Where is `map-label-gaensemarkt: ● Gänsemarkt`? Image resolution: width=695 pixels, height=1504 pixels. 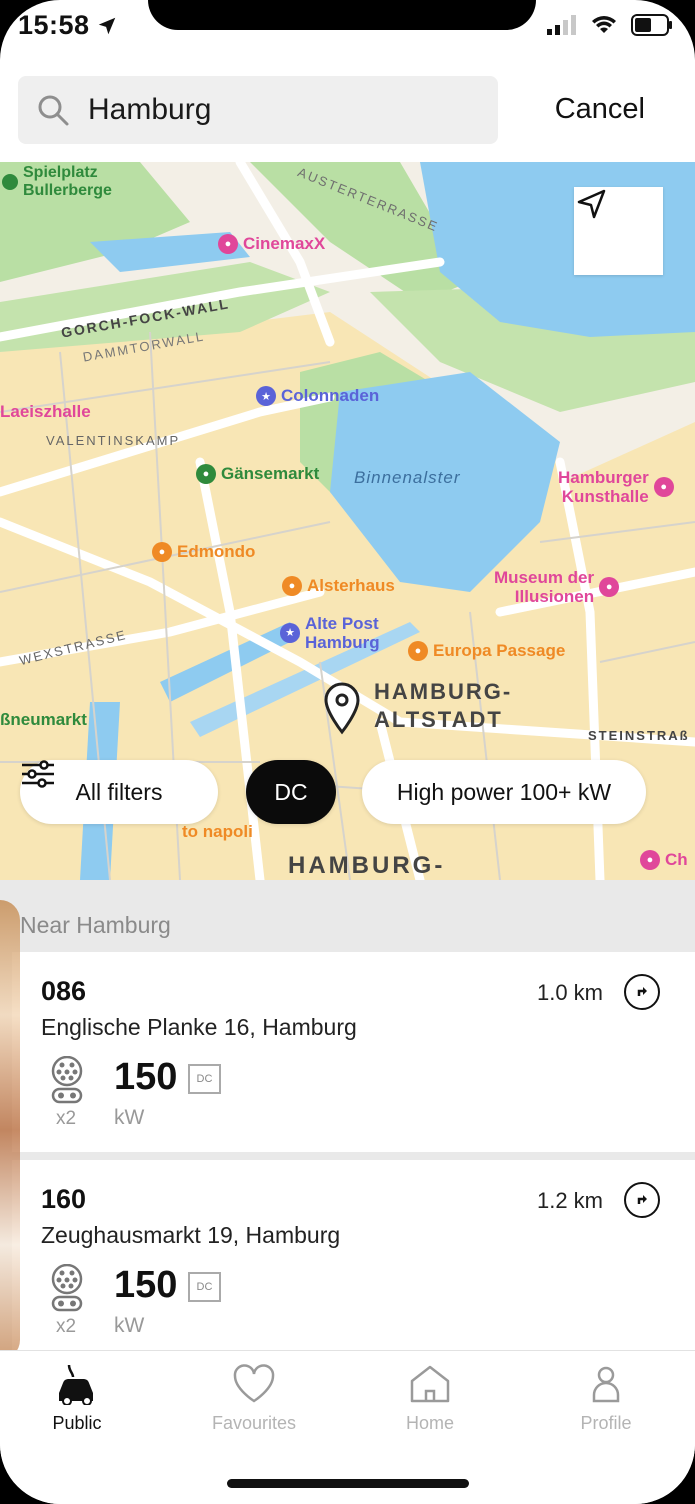 map-label-gaensemarkt: ● Gänsemarkt is located at coordinates (257, 474).